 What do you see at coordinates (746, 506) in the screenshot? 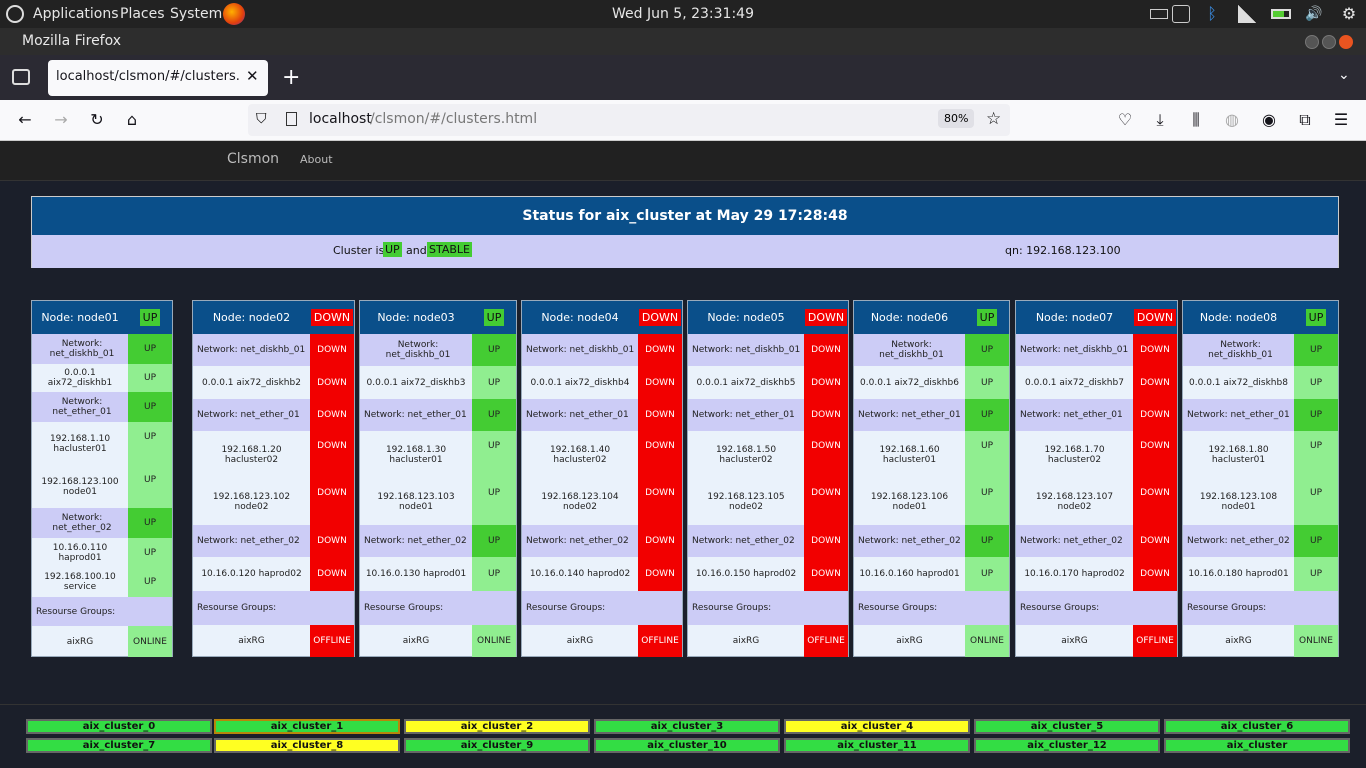
I see `host-label: node02` at bounding box center [746, 506].